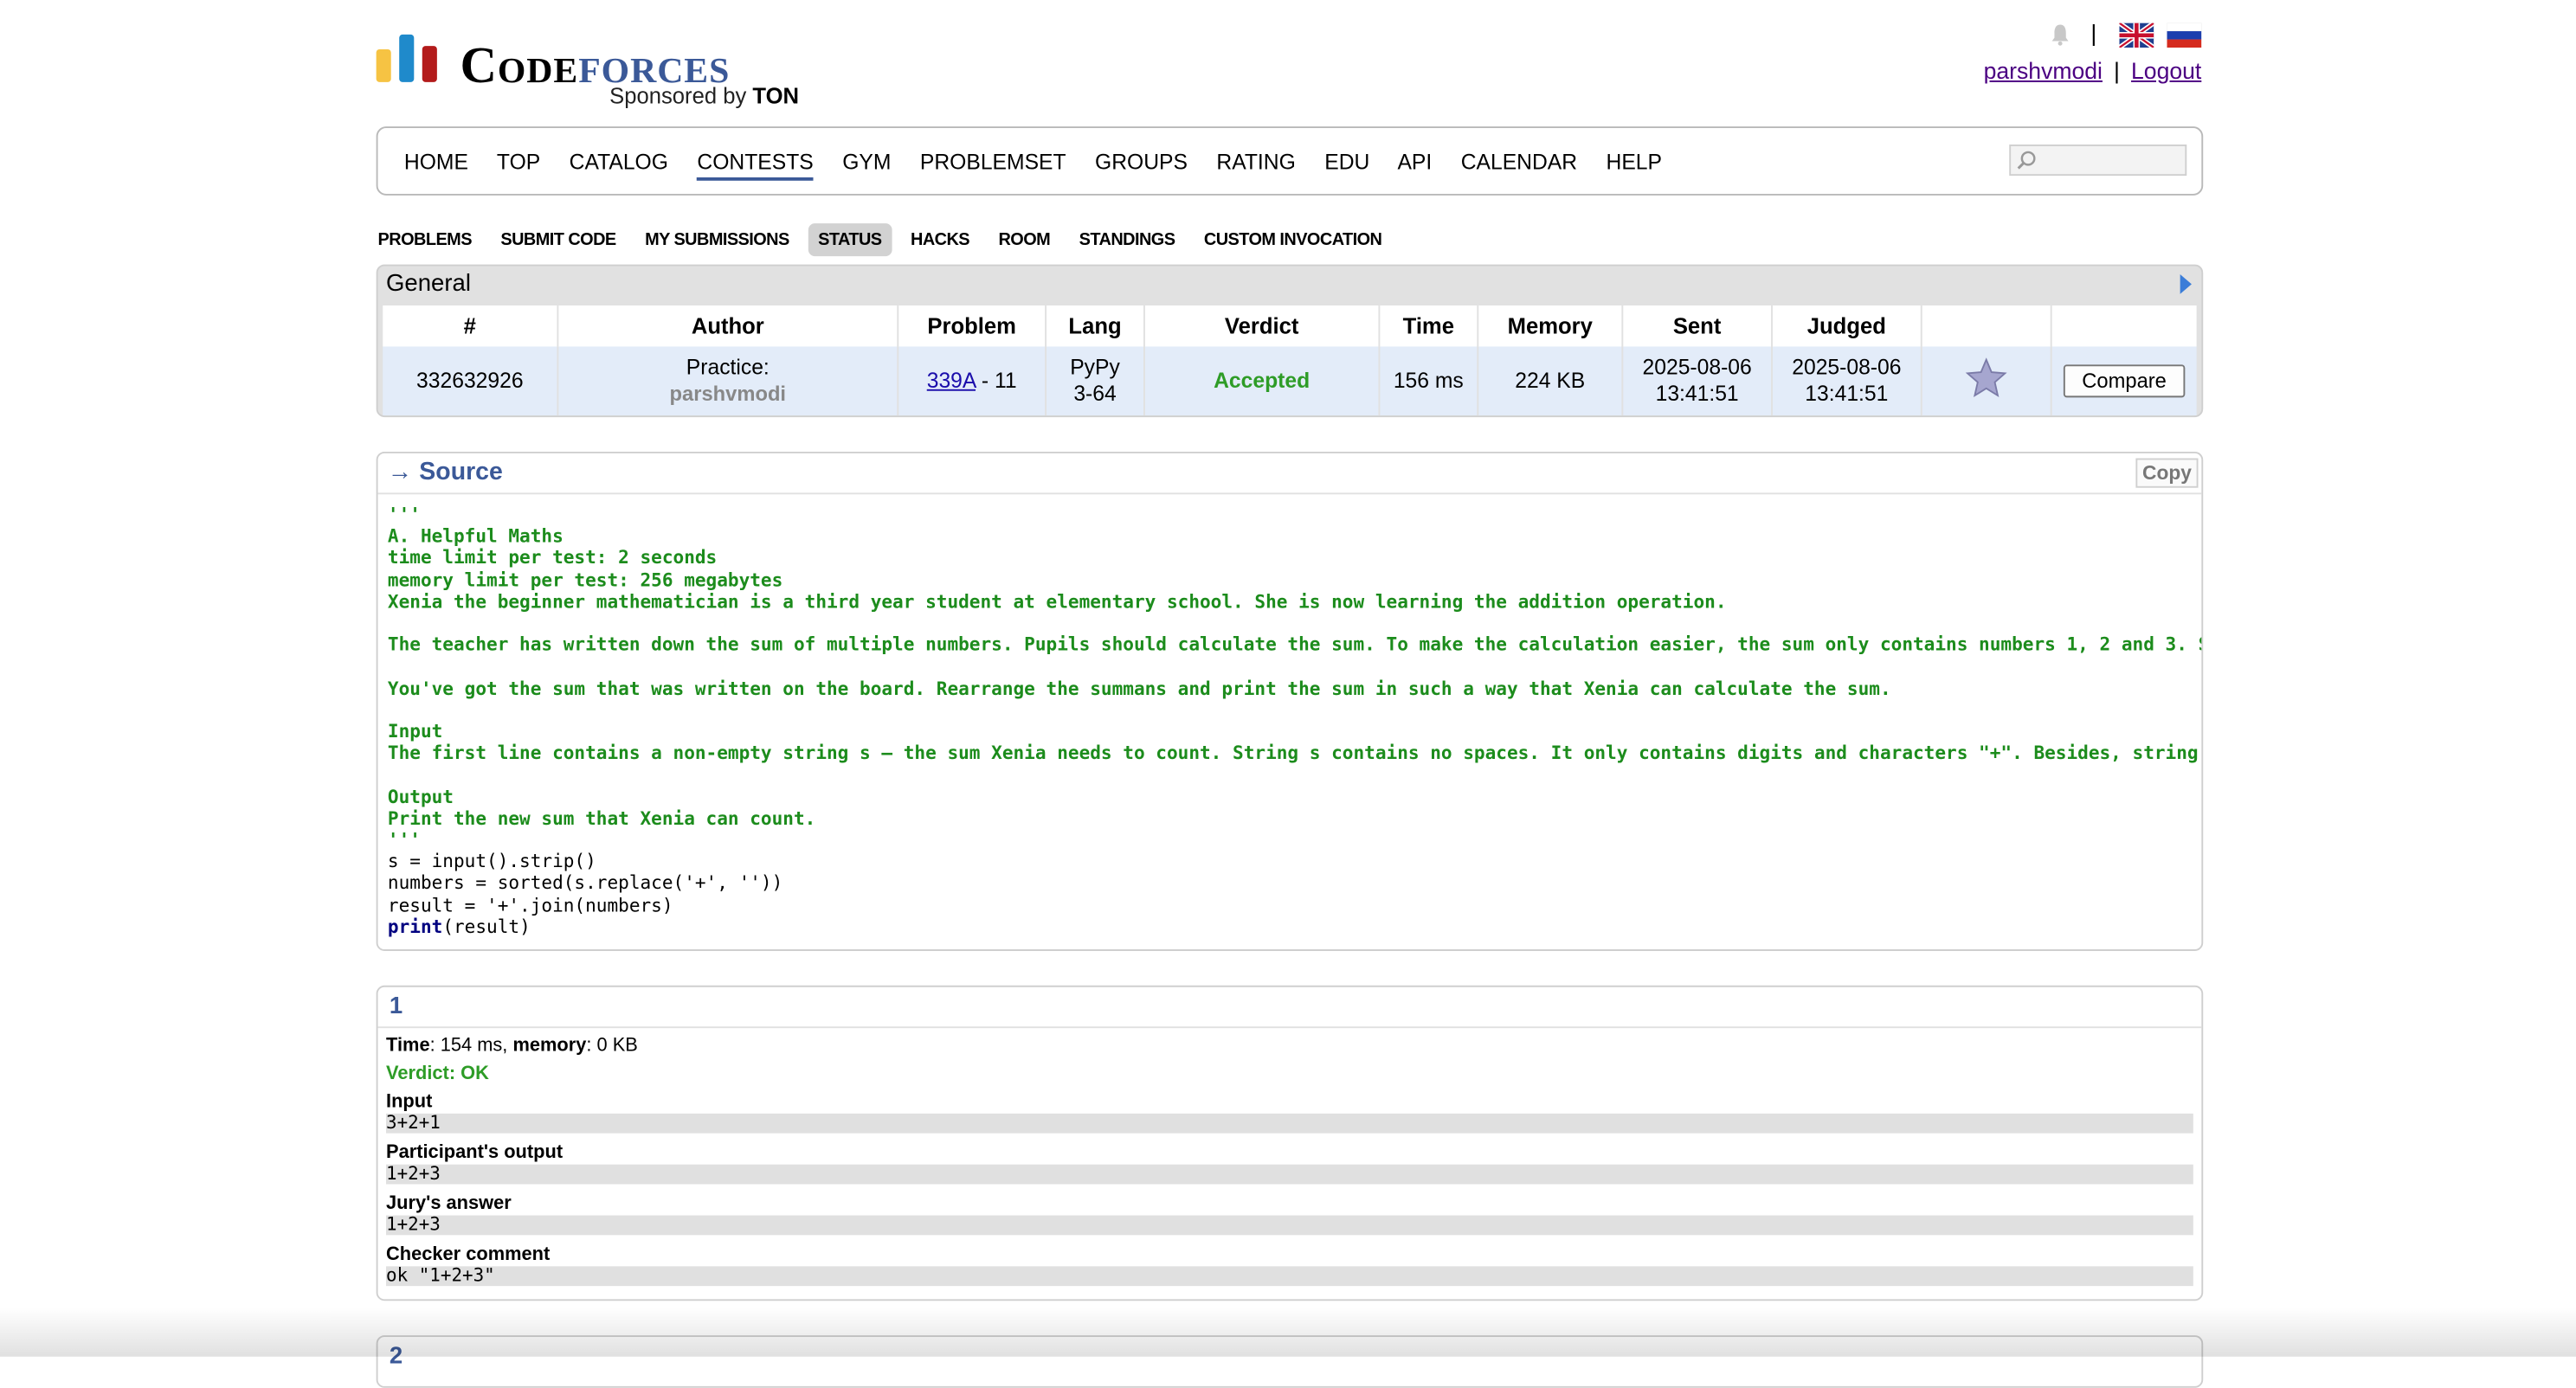 This screenshot has height=1388, width=2576. What do you see at coordinates (727, 394) in the screenshot?
I see `author-name: parshvmodi` at bounding box center [727, 394].